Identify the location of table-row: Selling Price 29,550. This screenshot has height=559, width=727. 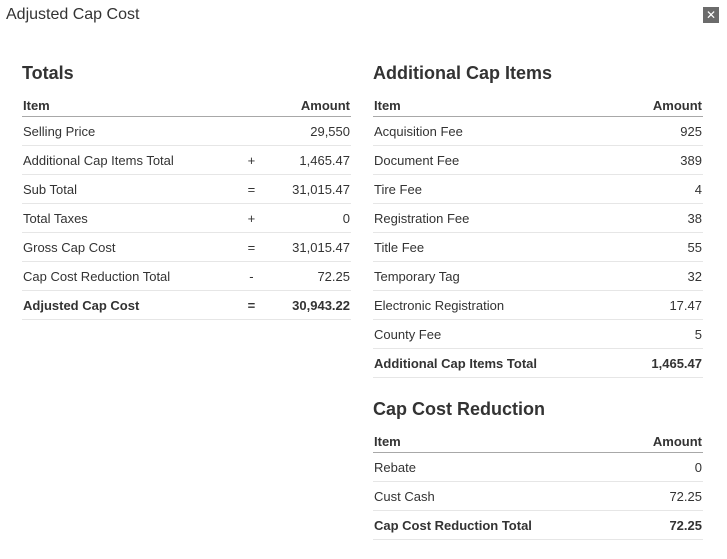
(186, 131).